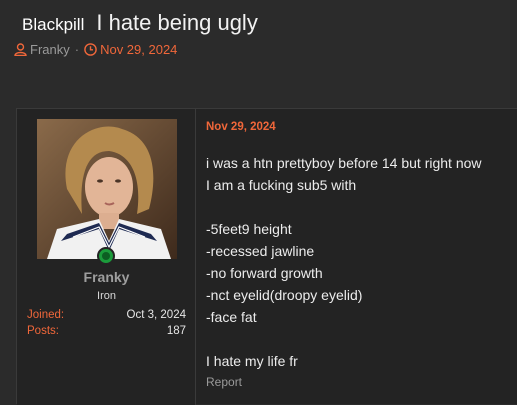 The image size is (517, 405). I want to click on clock-icon, so click(90, 49).